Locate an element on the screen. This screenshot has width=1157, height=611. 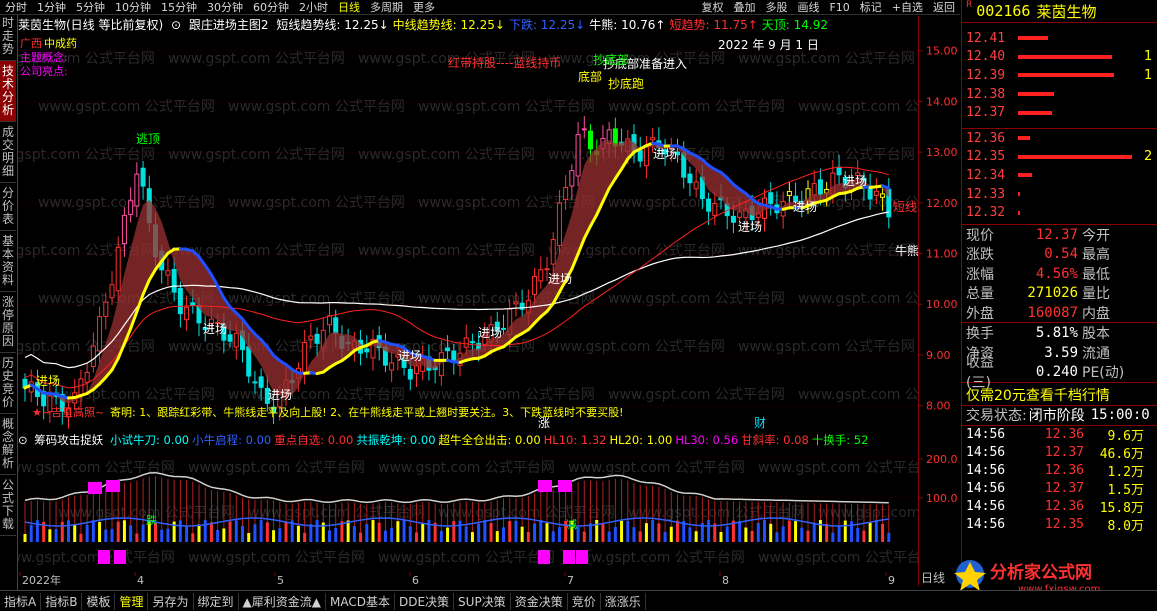
indicator-name: 跟庄进场主图2 is located at coordinates (229, 25).